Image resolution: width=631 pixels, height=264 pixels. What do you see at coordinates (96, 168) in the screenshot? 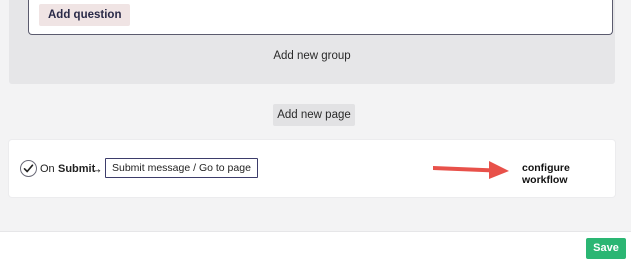
I see `right-arrow-icon: →` at bounding box center [96, 168].